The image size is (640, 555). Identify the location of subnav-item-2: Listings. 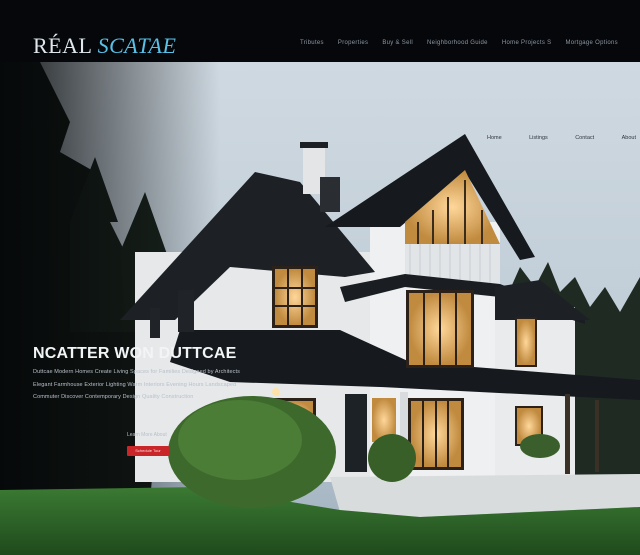
(538, 138).